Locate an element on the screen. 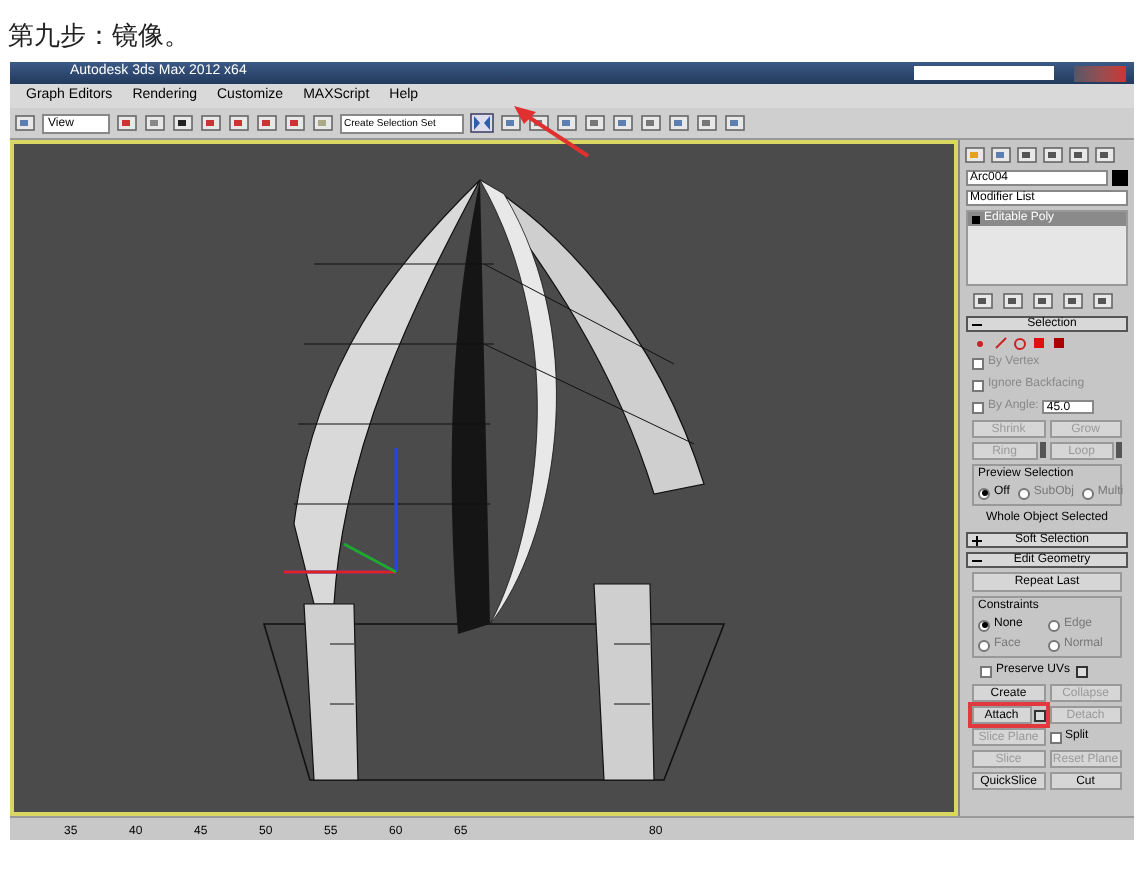 The width and height of the screenshot is (1148, 884). mirror-icon is located at coordinates (482, 123).